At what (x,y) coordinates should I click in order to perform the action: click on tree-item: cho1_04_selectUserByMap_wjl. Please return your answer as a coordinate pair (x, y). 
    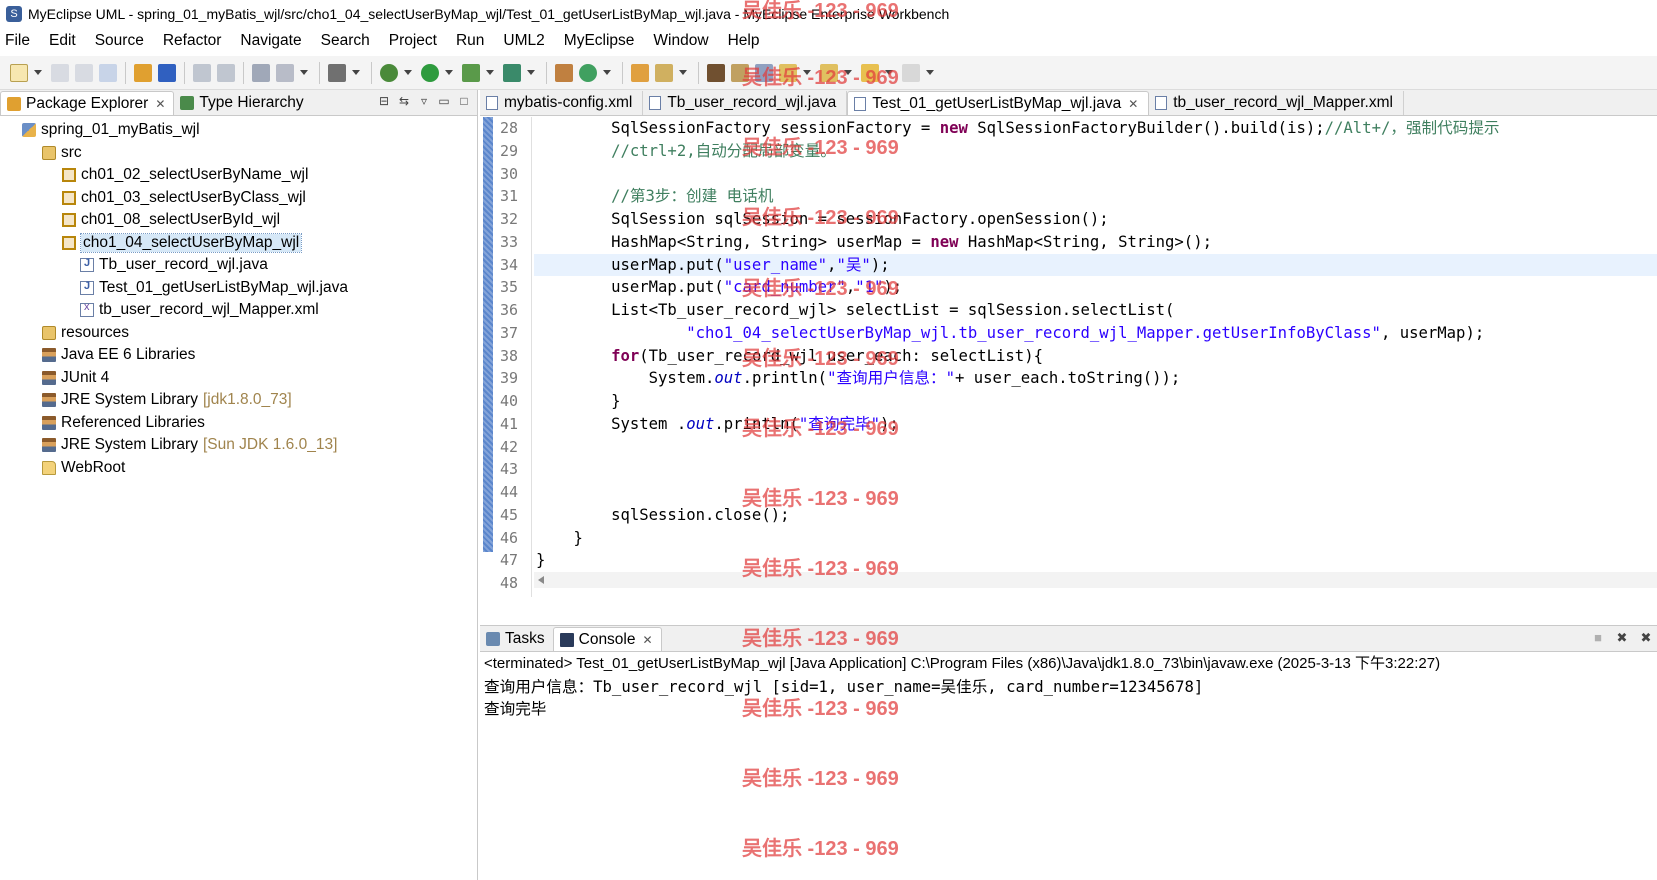
    Looking at the image, I should click on (238, 243).